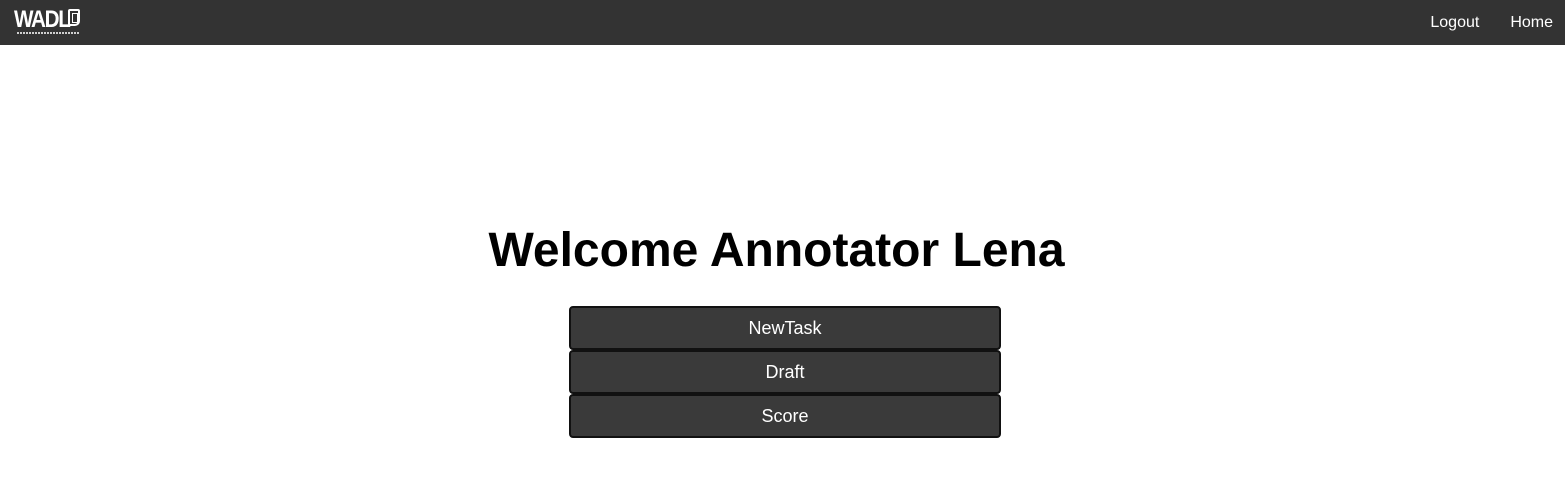 The image size is (1565, 484). What do you see at coordinates (785, 416) in the screenshot?
I see `score-button: Score` at bounding box center [785, 416].